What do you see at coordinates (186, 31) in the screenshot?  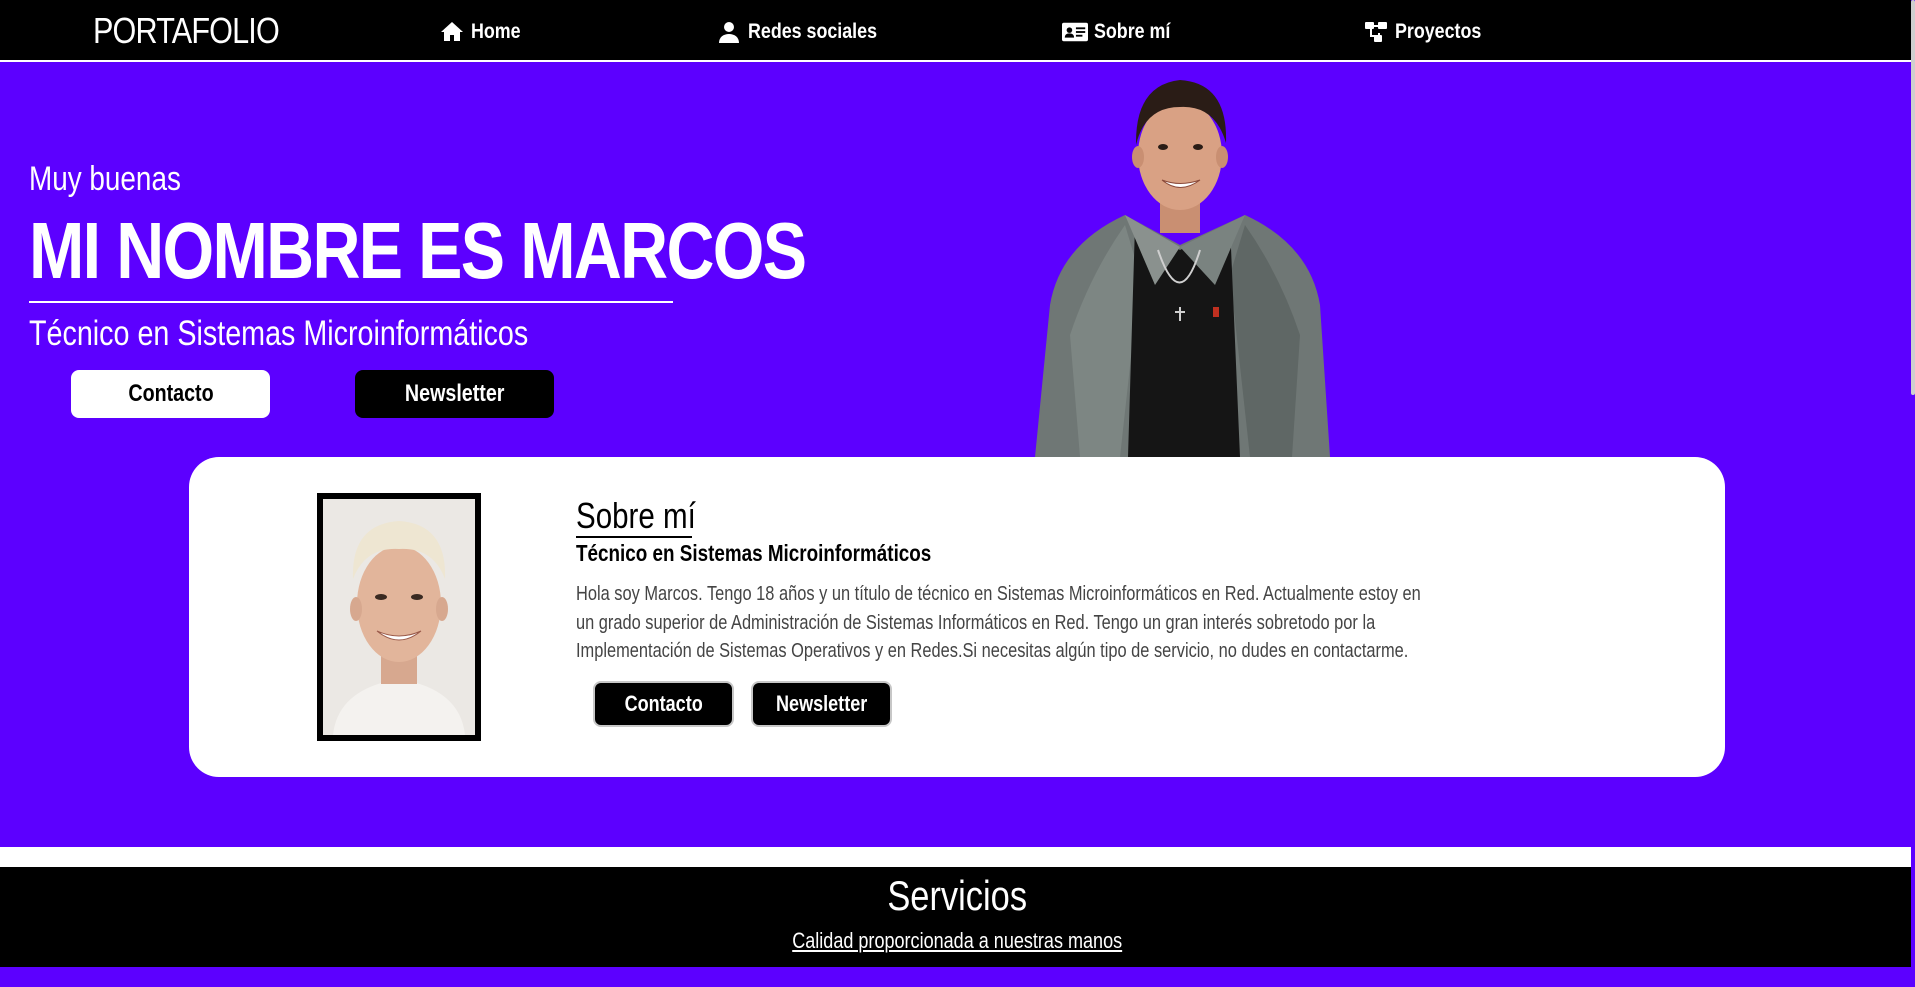 I see `brand-logo: PORTAFOLIO` at bounding box center [186, 31].